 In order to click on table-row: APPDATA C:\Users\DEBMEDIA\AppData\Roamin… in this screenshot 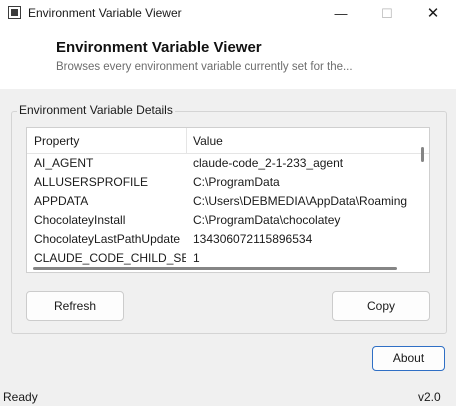, I will do `click(222, 201)`.